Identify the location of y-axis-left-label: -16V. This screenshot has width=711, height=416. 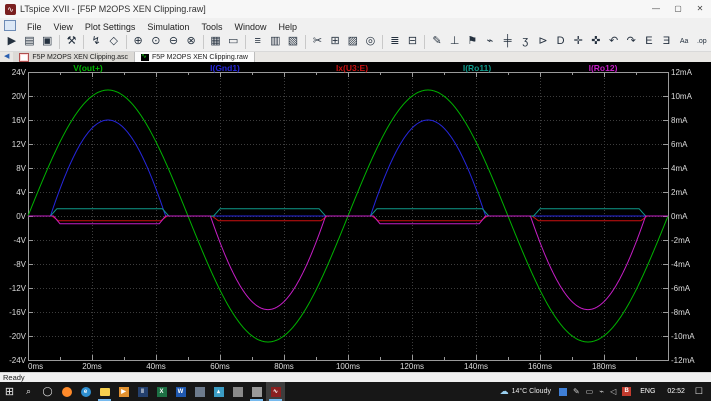
(18, 312).